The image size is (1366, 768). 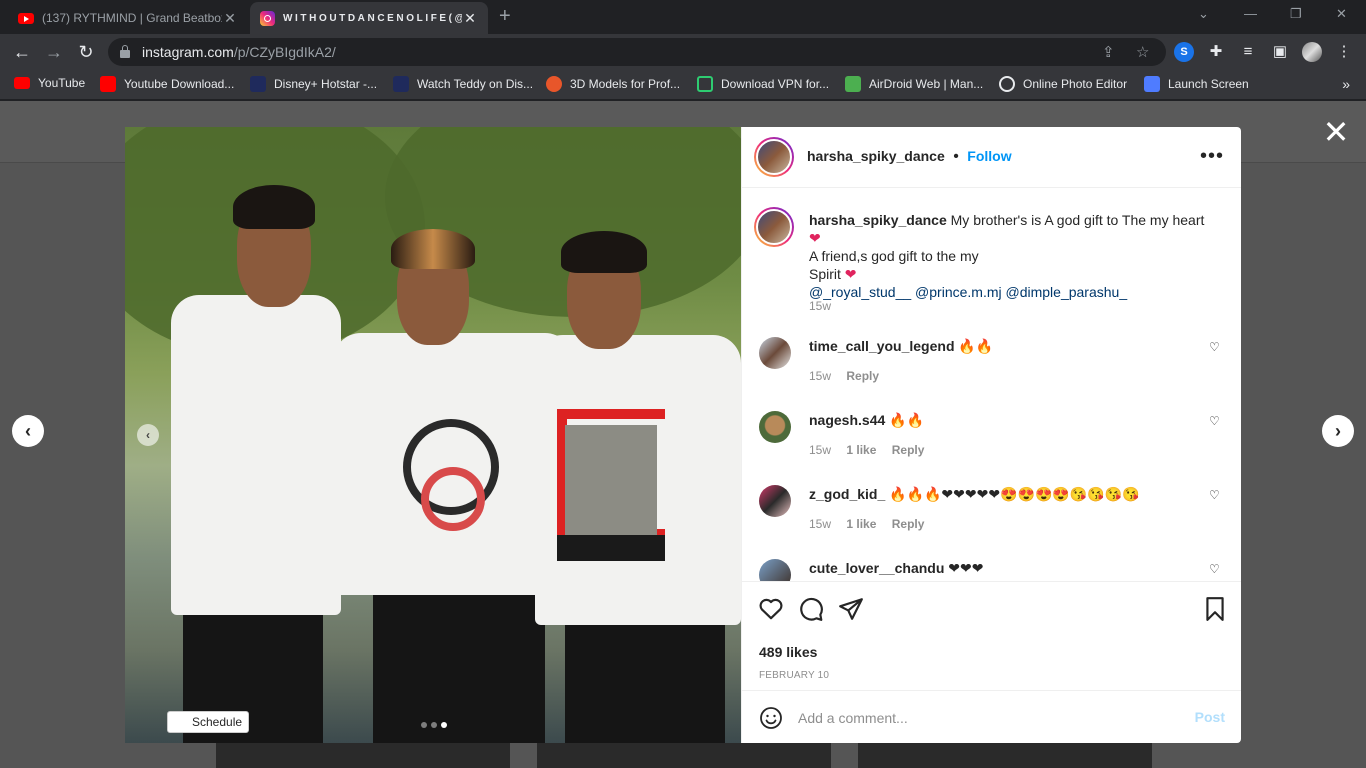 What do you see at coordinates (1346, 84) in the screenshot?
I see `more-bookmarks-icon: »` at bounding box center [1346, 84].